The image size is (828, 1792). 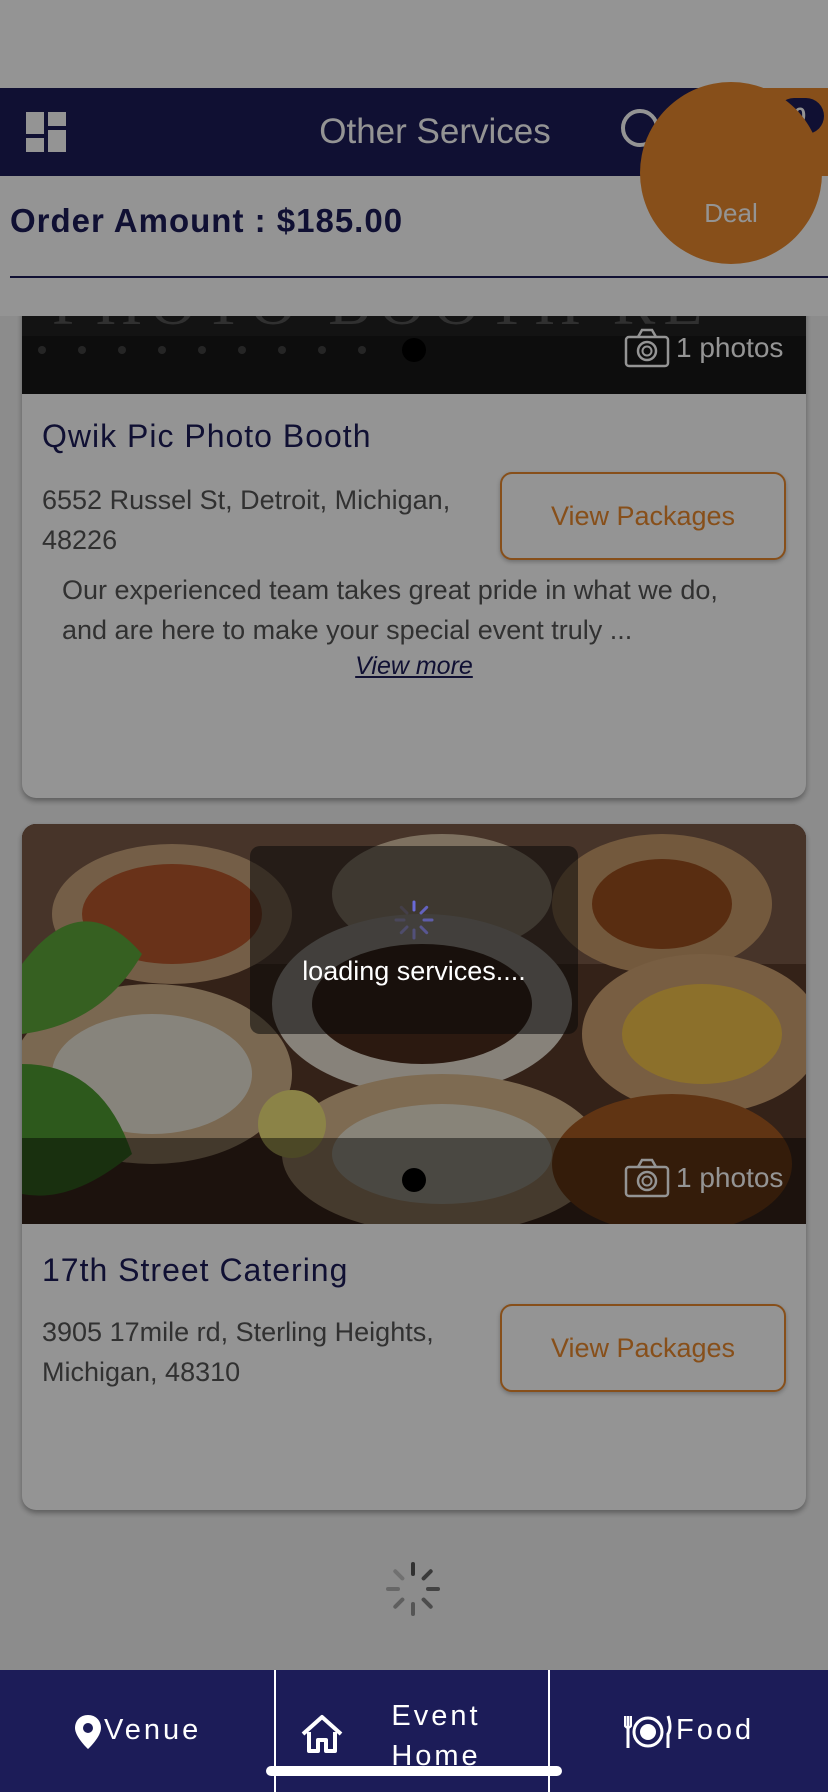 I want to click on home-indicator, so click(x=414, y=1771).